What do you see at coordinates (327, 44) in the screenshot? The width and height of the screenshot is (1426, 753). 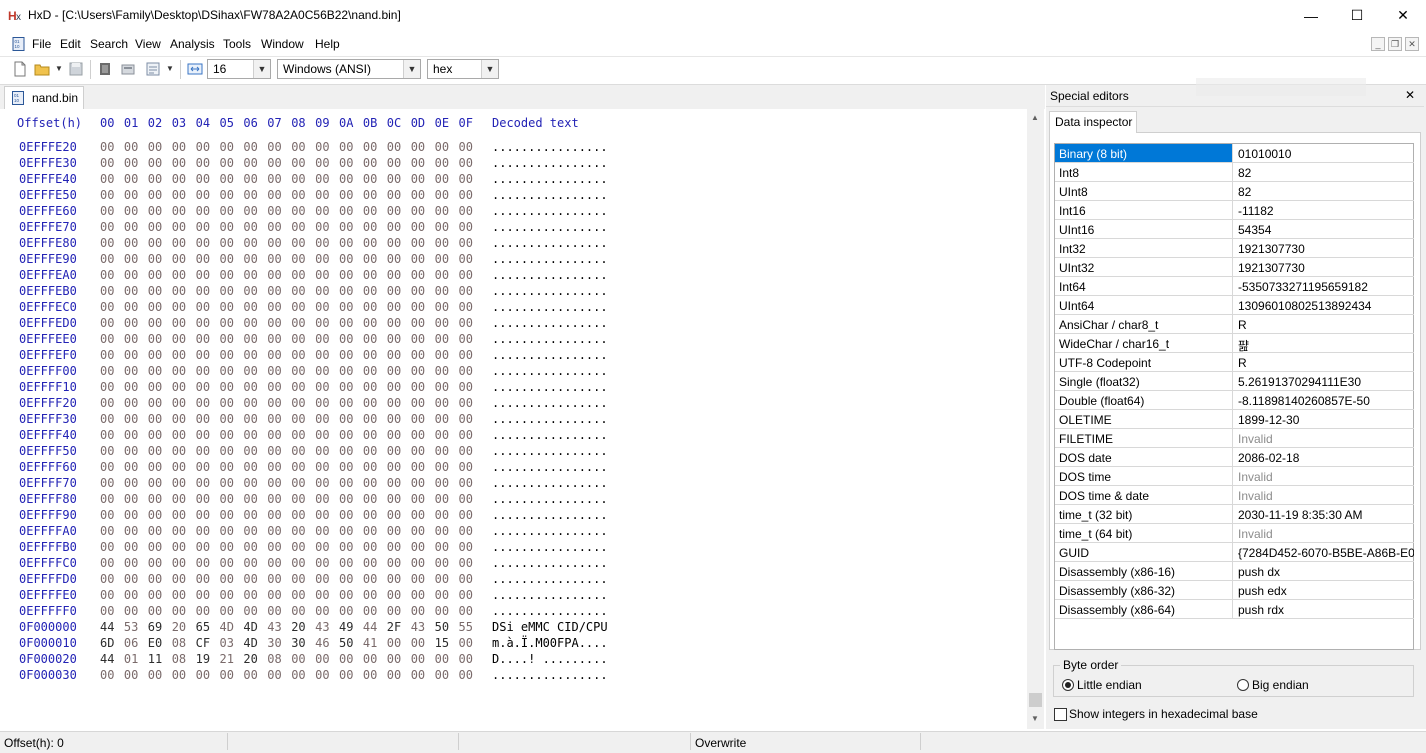 I see `menu-help: Help` at bounding box center [327, 44].